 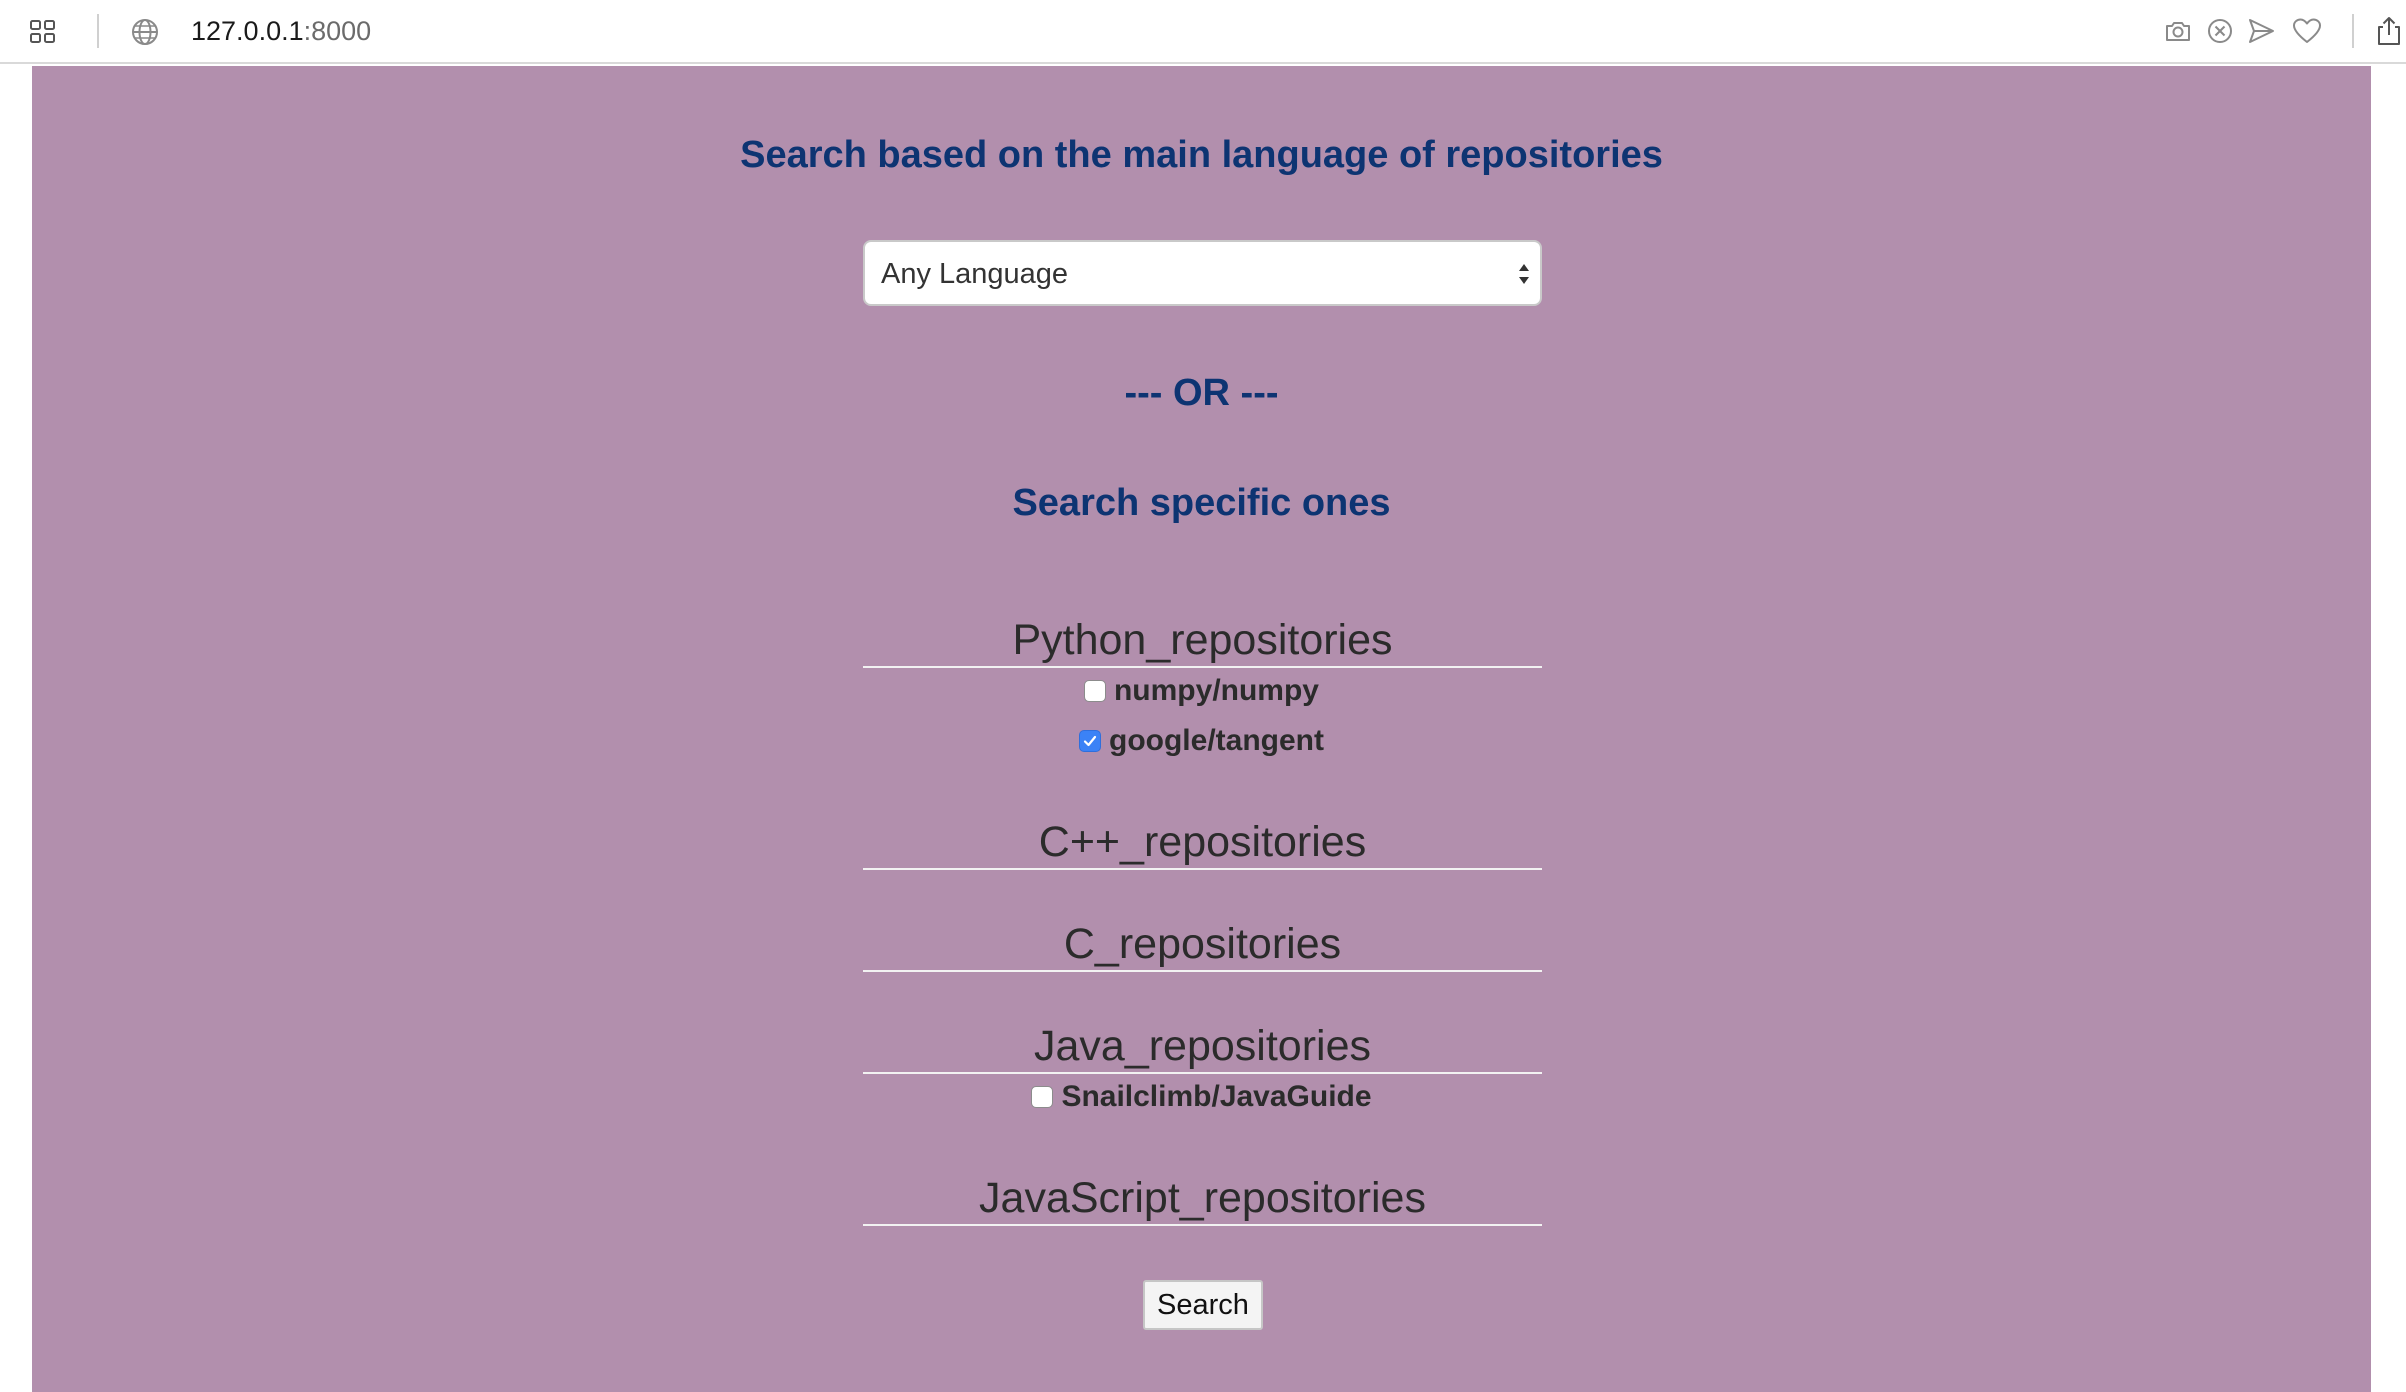 I want to click on tangent-checkbox, so click(x=1090, y=741).